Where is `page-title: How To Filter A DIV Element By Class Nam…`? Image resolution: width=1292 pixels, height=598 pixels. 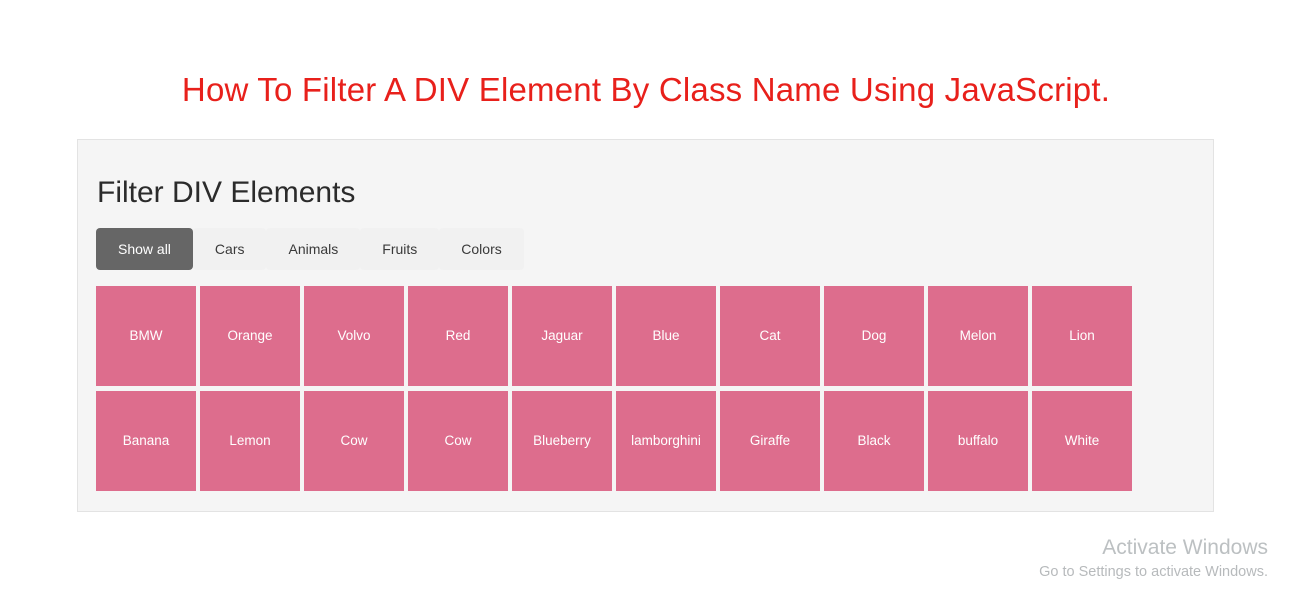
page-title: How To Filter A DIV Element By Class Nam… is located at coordinates (646, 89).